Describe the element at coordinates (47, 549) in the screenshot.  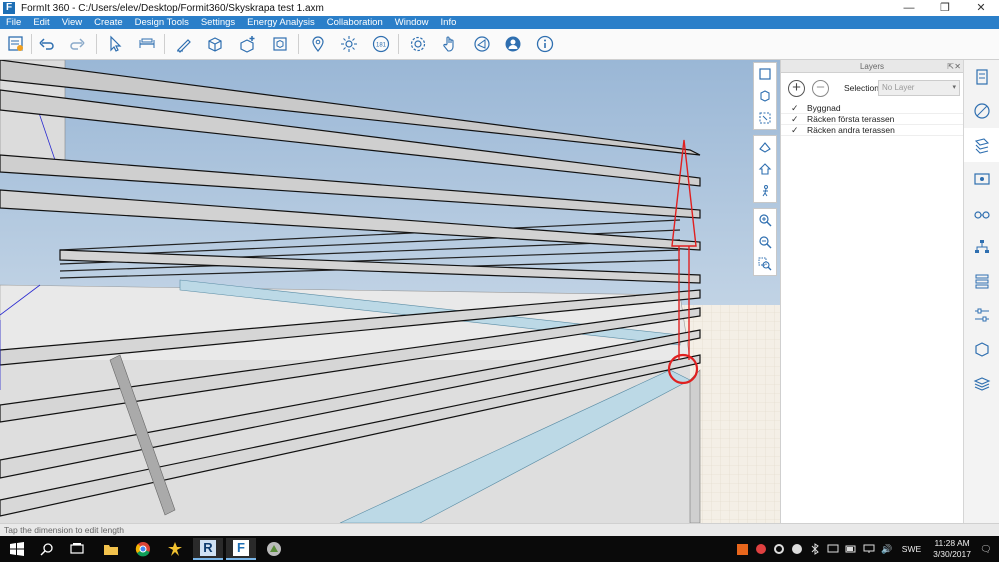
I see `search-icon` at that location.